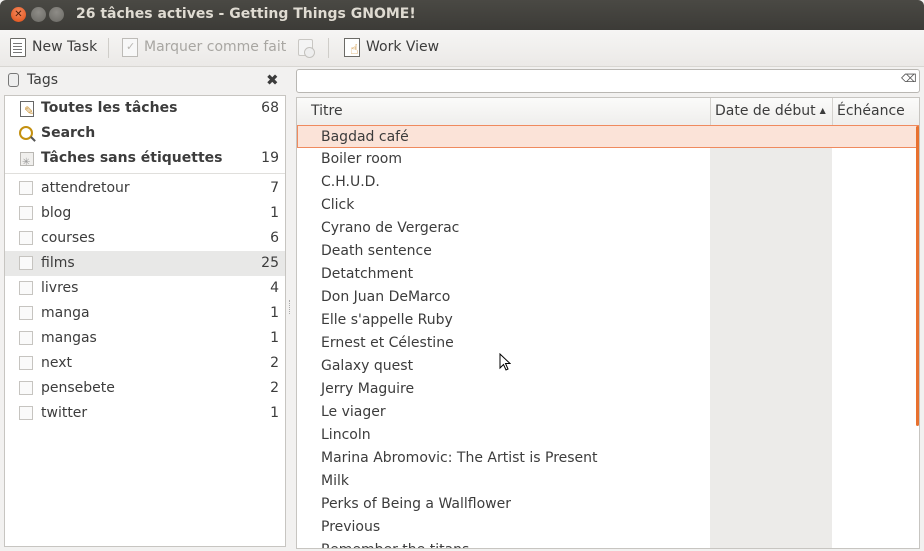 This screenshot has width=924, height=551. What do you see at coordinates (608, 274) in the screenshot?
I see `task-row: Detatchment` at bounding box center [608, 274].